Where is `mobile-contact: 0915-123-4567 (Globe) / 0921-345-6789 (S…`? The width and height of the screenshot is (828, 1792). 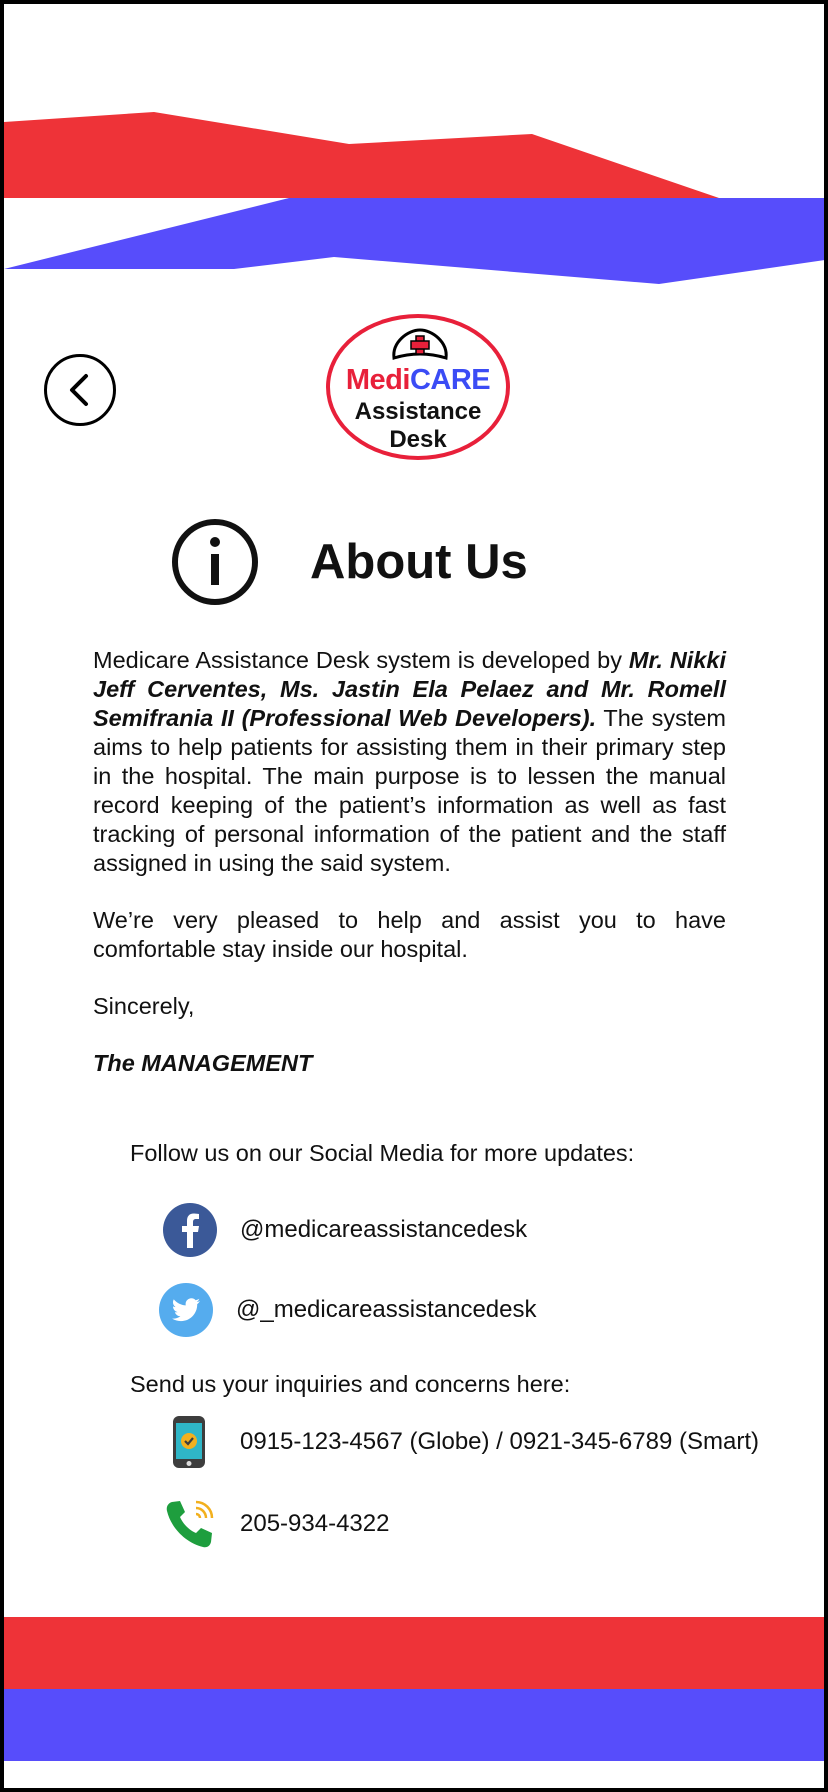 mobile-contact: 0915-123-4567 (Globe) / 0921-345-6789 (S… is located at coordinates (460, 1442).